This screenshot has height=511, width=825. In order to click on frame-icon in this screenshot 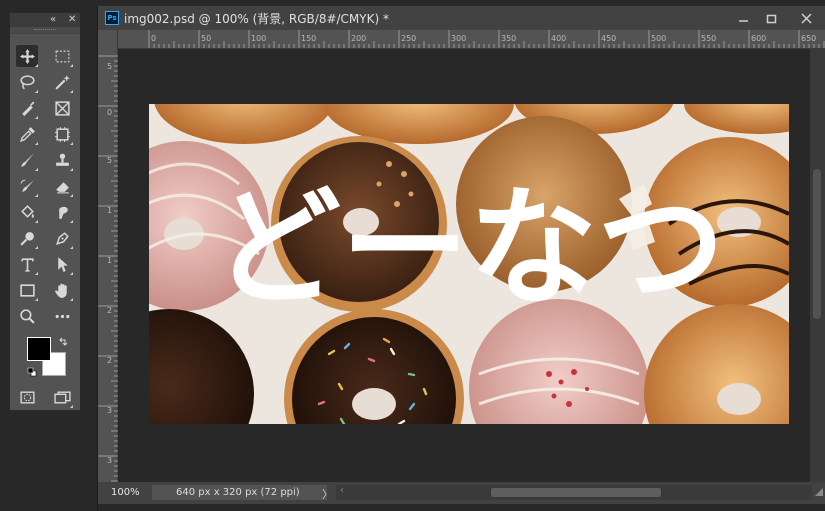, I will do `click(62, 108)`.